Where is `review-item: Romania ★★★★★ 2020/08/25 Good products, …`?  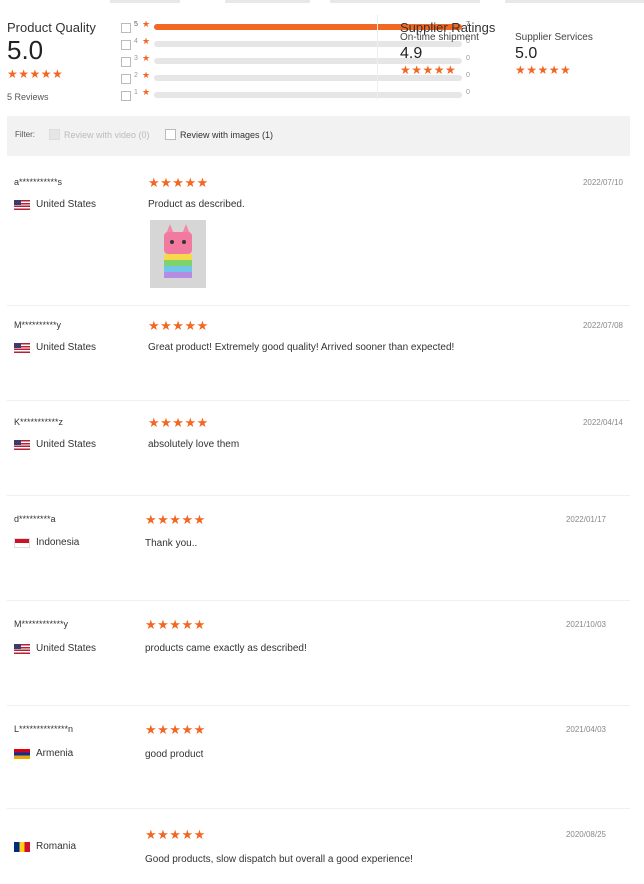 review-item: Romania ★★★★★ 2020/08/25 Good products, … is located at coordinates (318, 854).